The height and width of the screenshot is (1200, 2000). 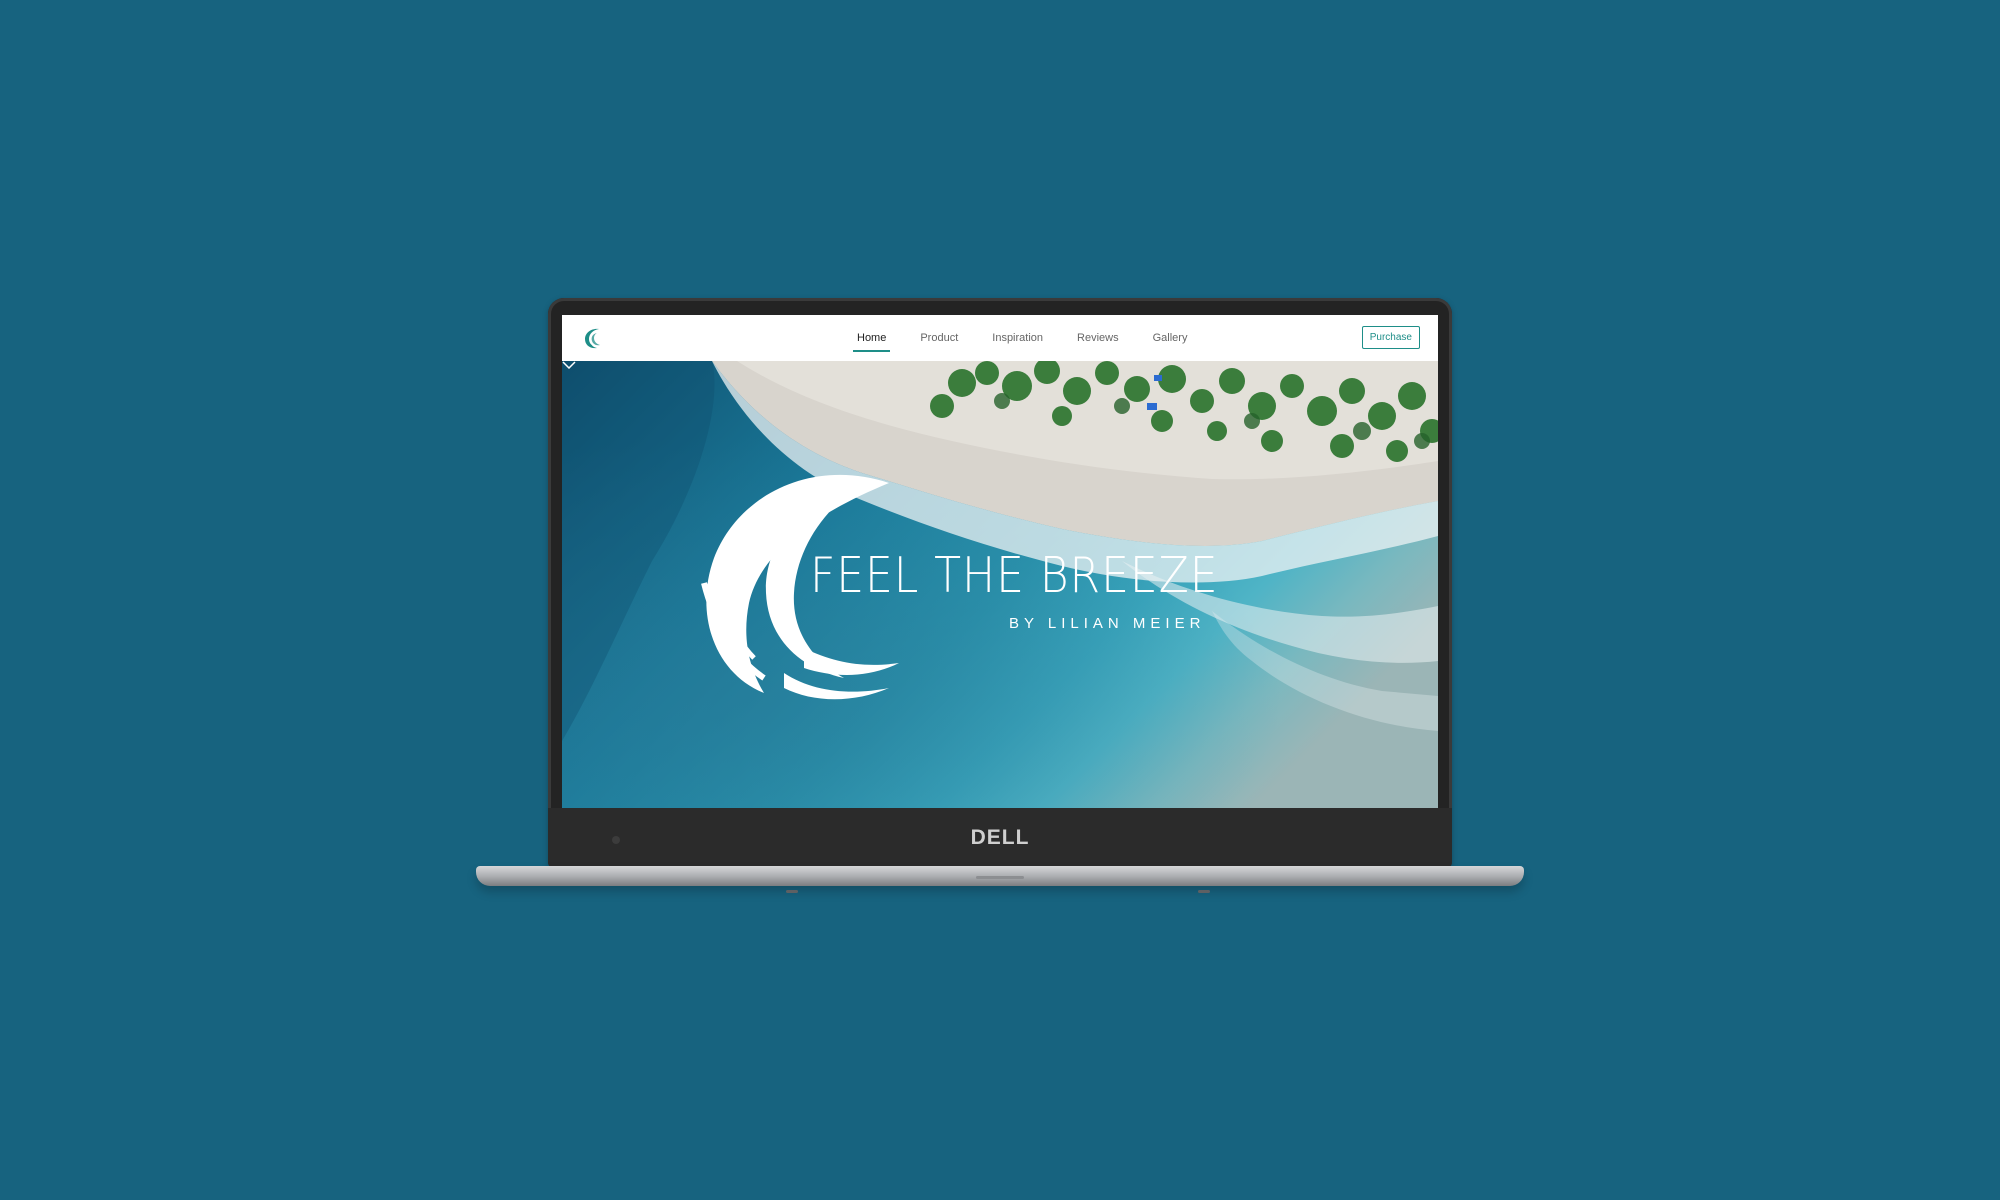 What do you see at coordinates (1000, 837) in the screenshot?
I see `device-brand-logo: DELL` at bounding box center [1000, 837].